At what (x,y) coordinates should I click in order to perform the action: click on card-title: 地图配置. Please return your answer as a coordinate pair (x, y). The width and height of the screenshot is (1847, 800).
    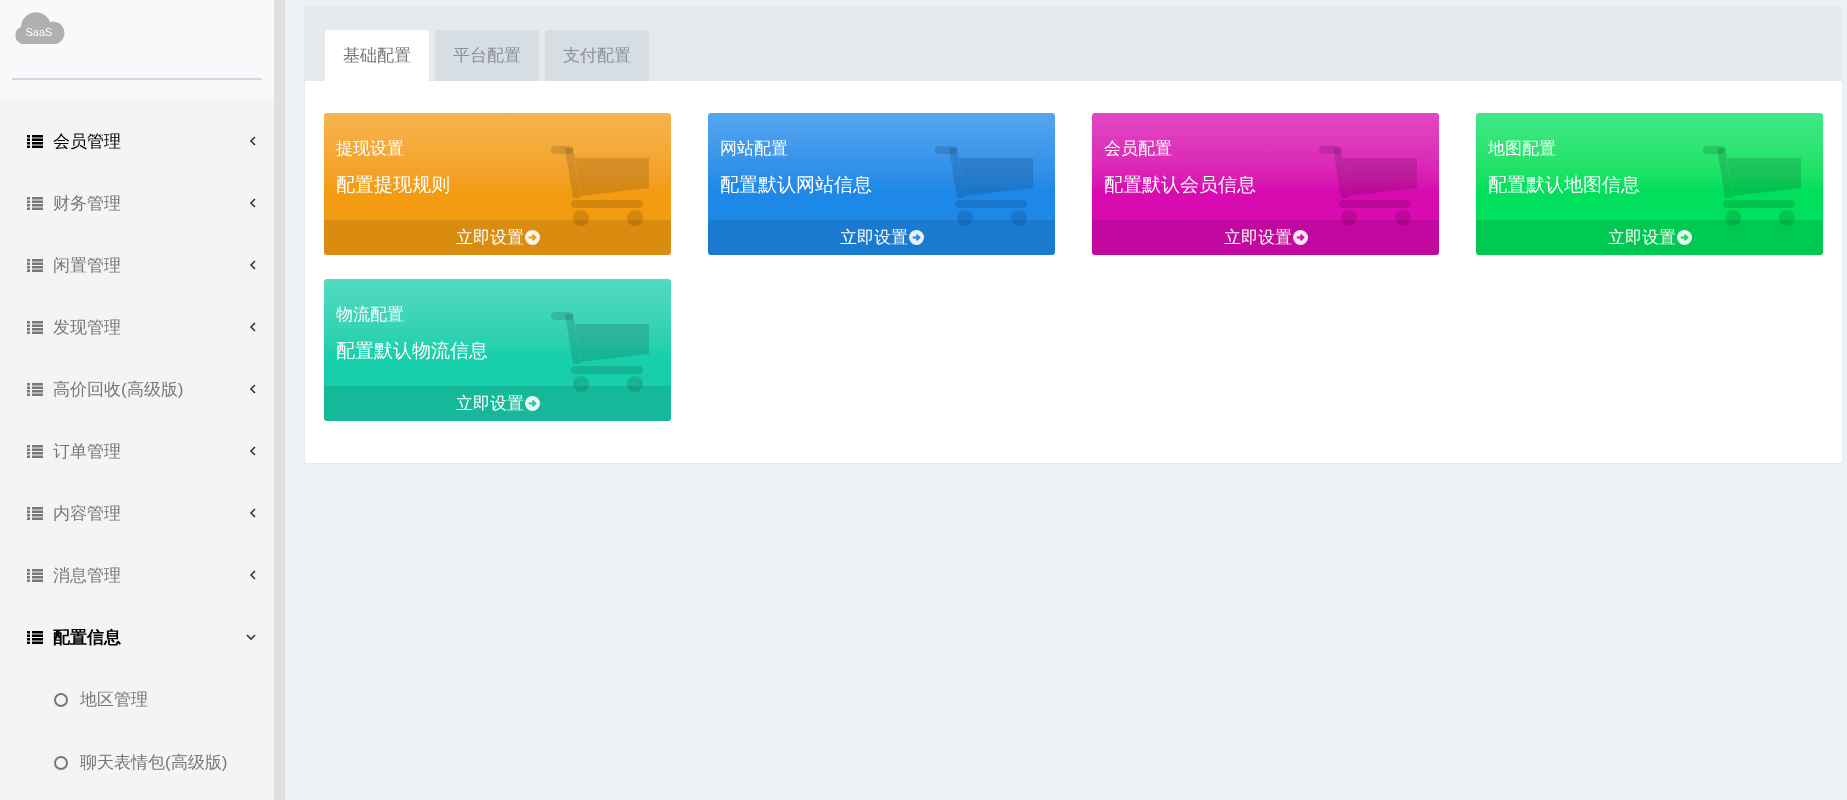
    Looking at the image, I should click on (1522, 149).